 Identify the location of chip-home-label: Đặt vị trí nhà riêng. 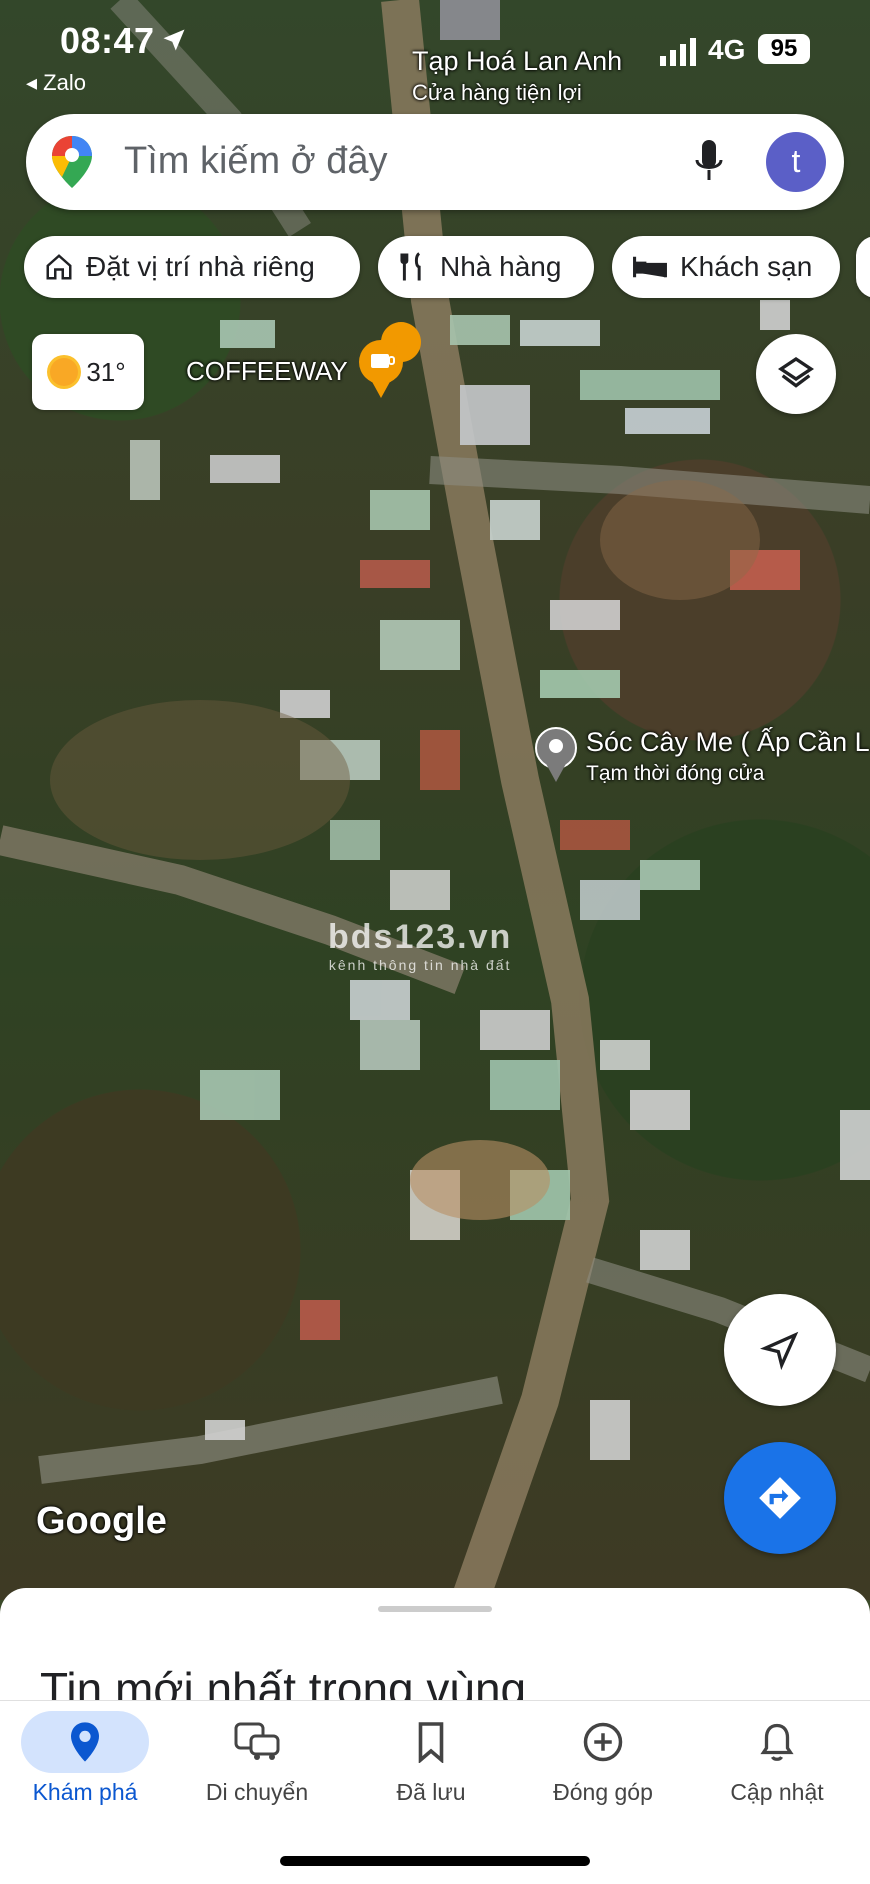
(200, 266).